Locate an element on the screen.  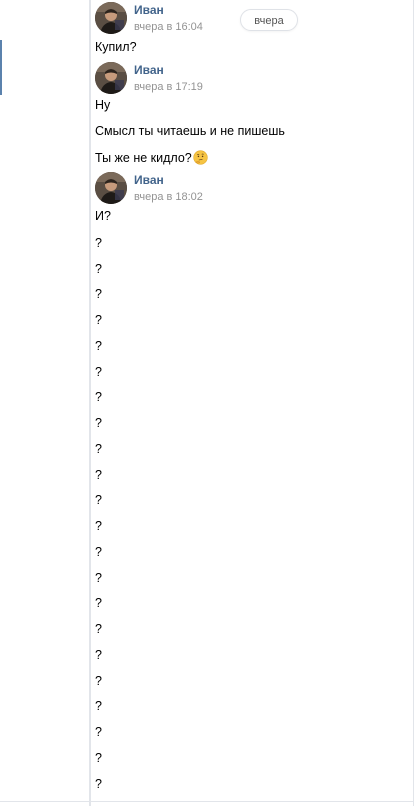
message-text: Смысл ты читаешь и не пишешь is located at coordinates (190, 131).